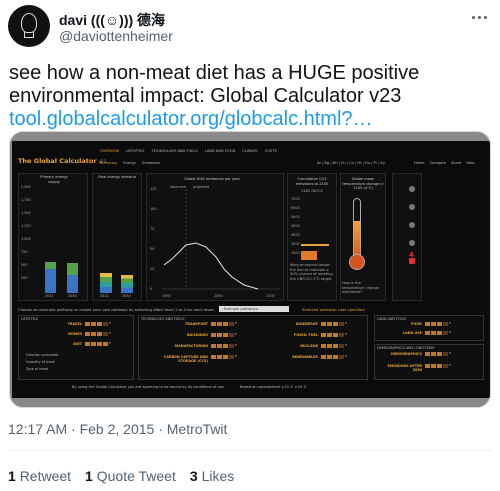 The image size is (500, 491). I want to click on final-year-2050: 2050, so click(126, 296).